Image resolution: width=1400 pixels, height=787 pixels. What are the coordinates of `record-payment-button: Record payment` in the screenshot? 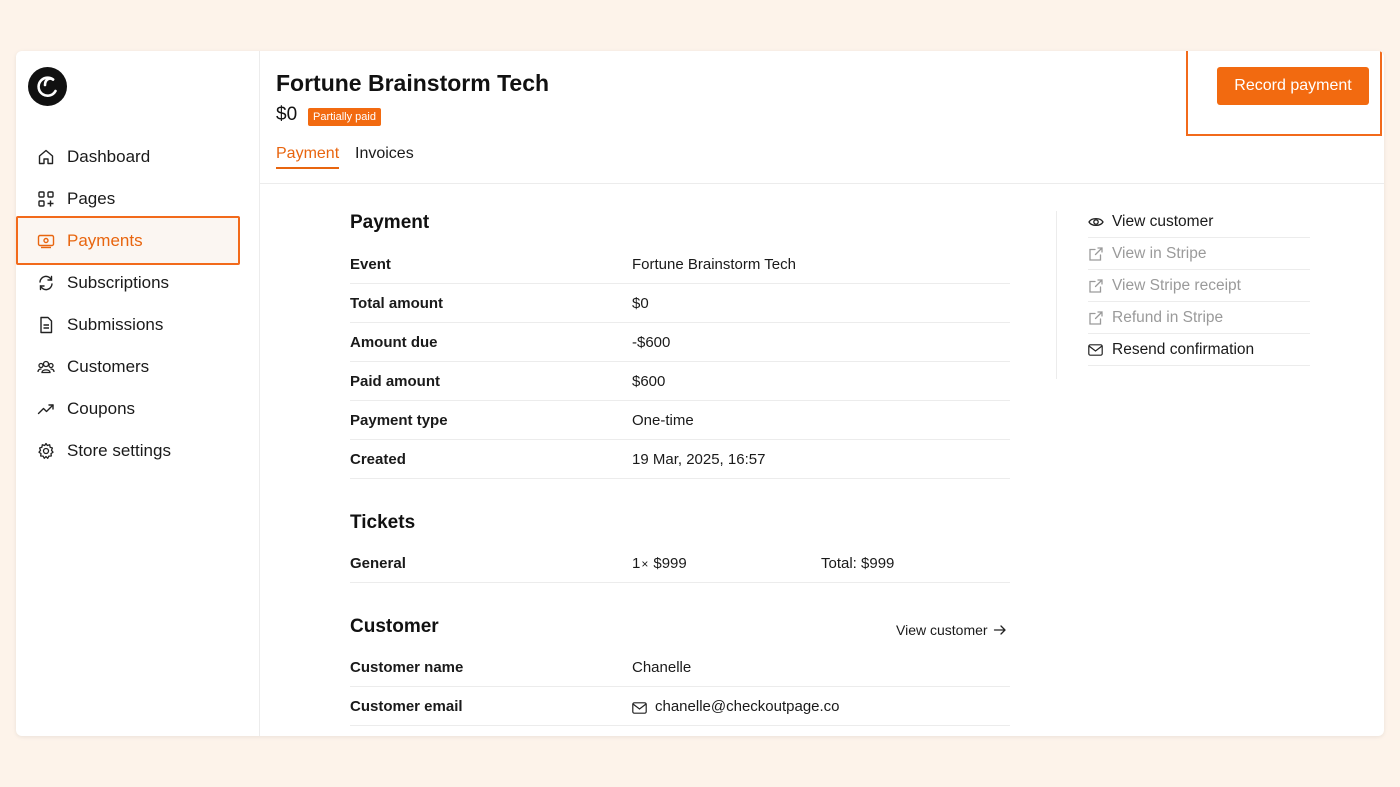 It's located at (1293, 86).